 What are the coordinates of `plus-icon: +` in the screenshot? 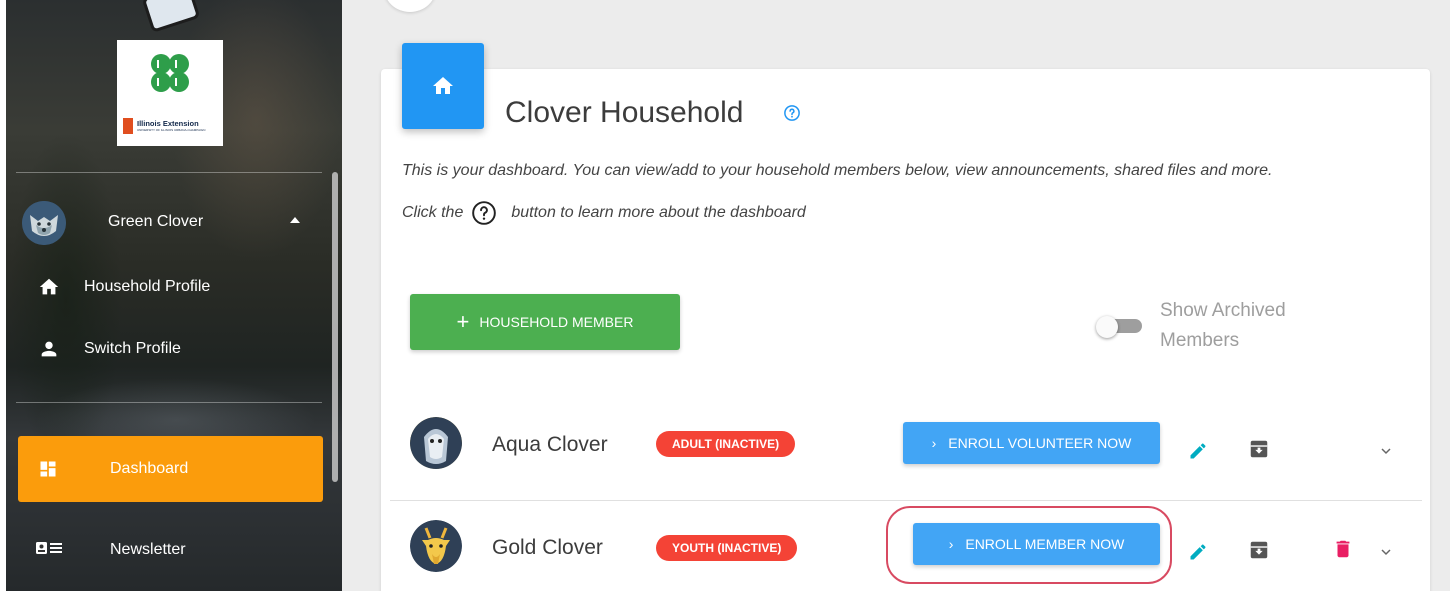 It's located at (463, 321).